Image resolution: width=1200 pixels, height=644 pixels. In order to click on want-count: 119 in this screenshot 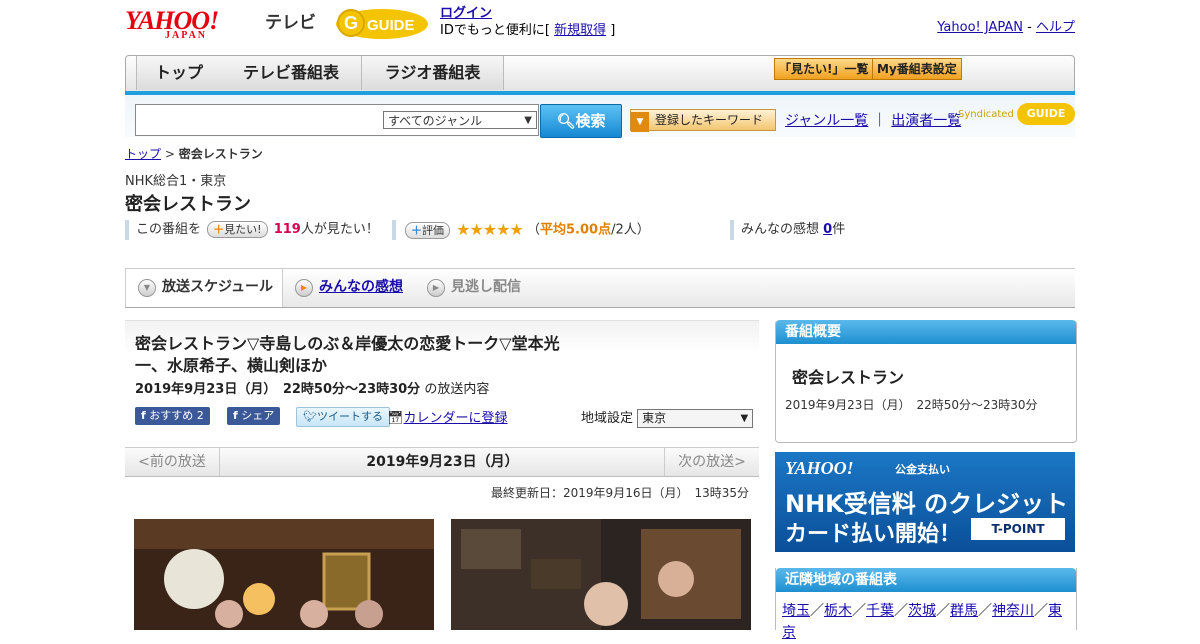, I will do `click(287, 229)`.